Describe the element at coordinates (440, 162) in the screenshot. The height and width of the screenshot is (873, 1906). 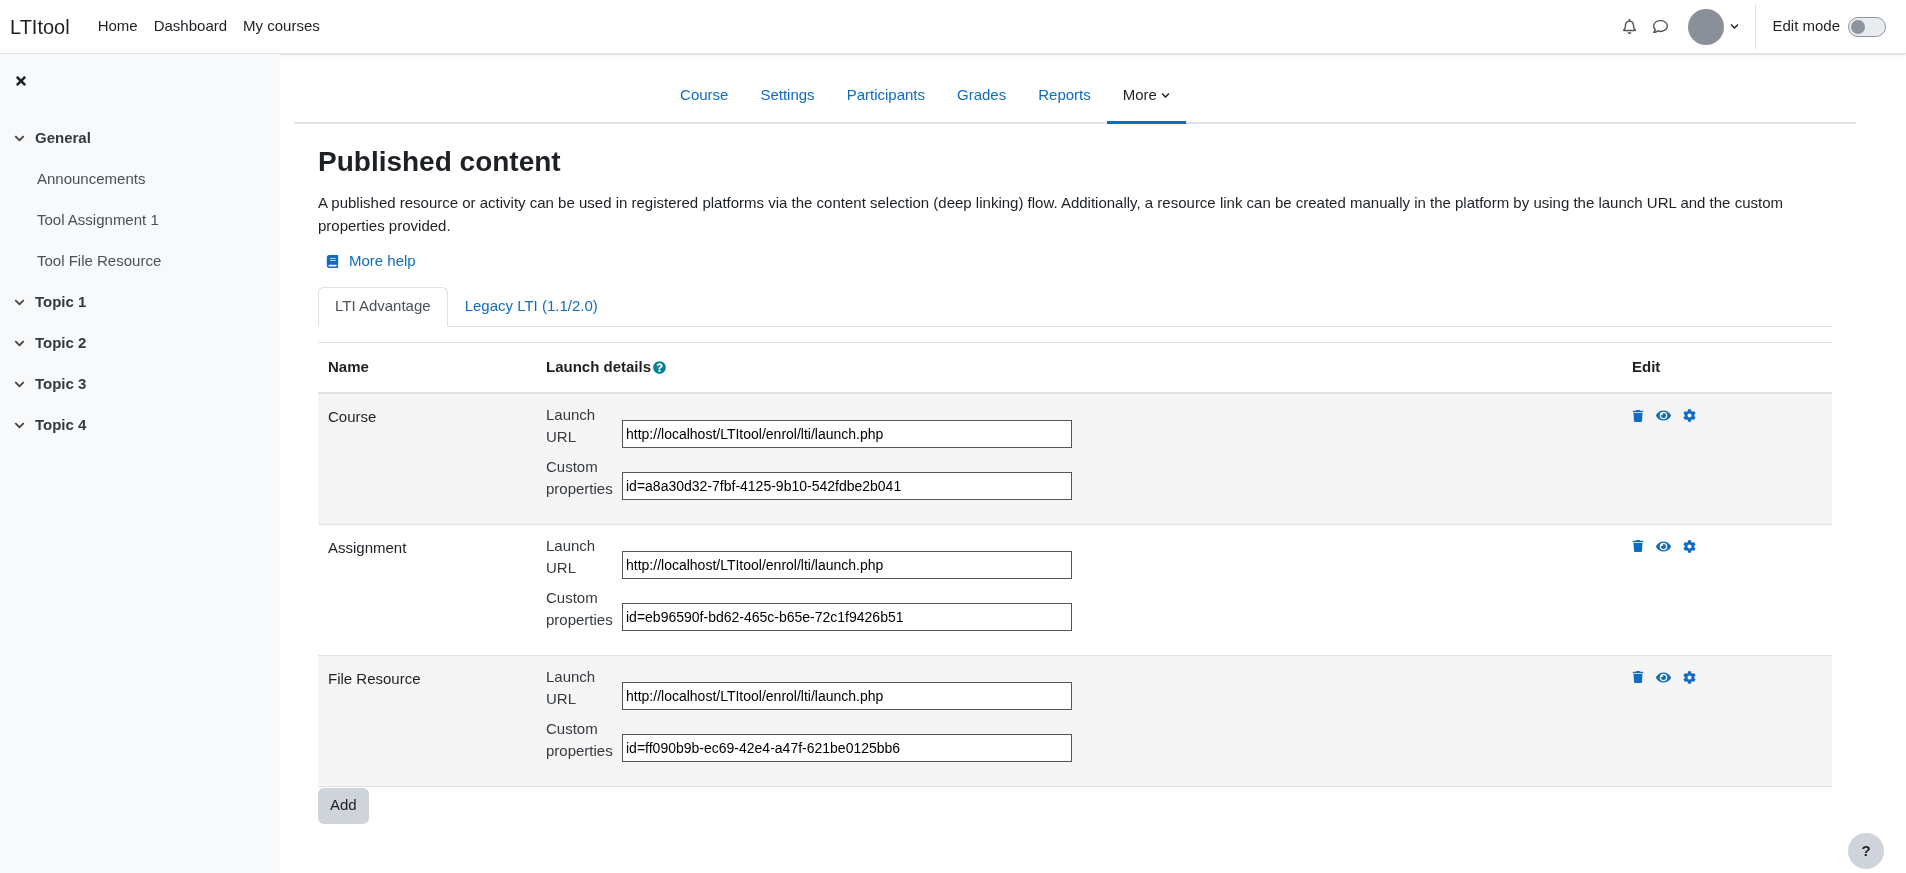
I see `page-title: Published content` at that location.